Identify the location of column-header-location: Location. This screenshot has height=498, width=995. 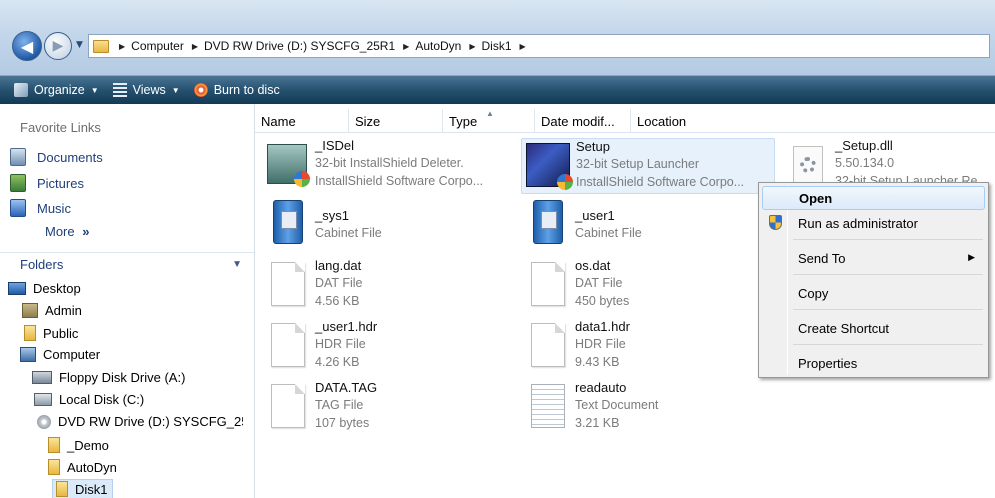
(676, 121).